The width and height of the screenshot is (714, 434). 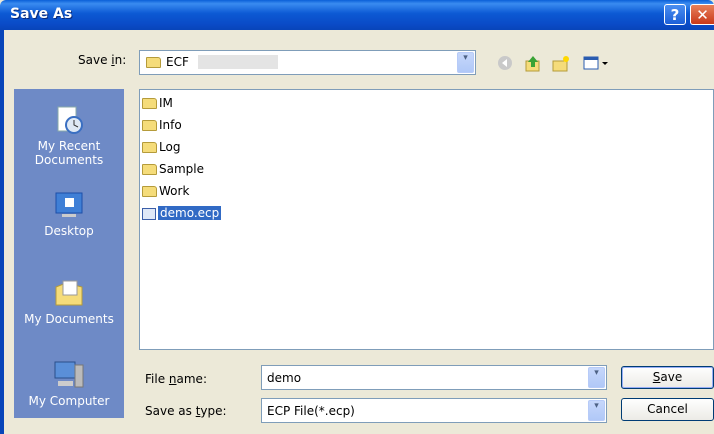 I want to click on list-item: IM, so click(x=157, y=103).